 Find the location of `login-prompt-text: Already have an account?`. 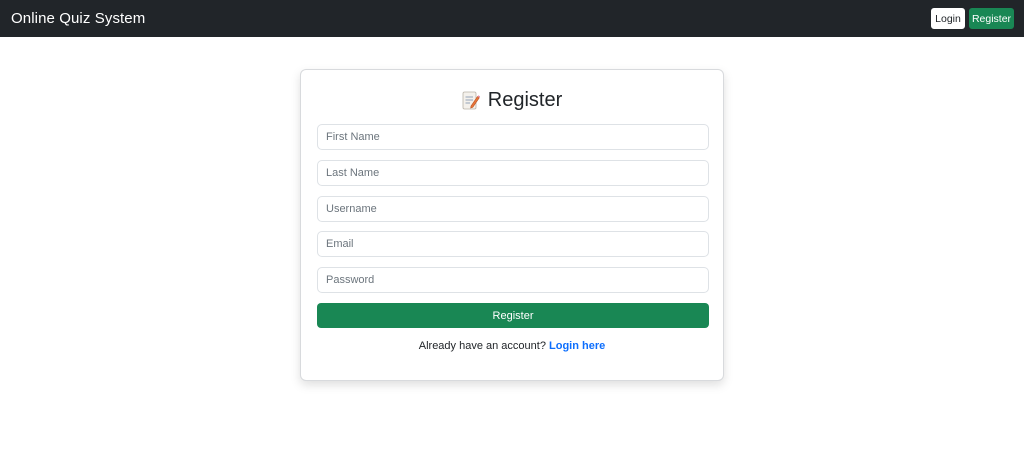

login-prompt-text: Already have an account? is located at coordinates (482, 346).